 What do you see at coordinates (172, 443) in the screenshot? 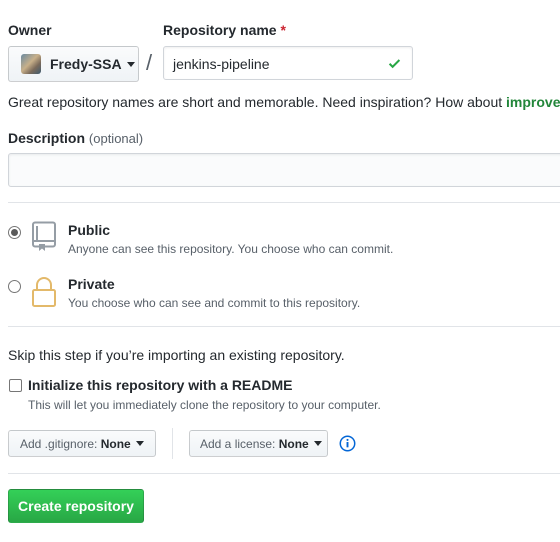
I see `vertical-divider` at bounding box center [172, 443].